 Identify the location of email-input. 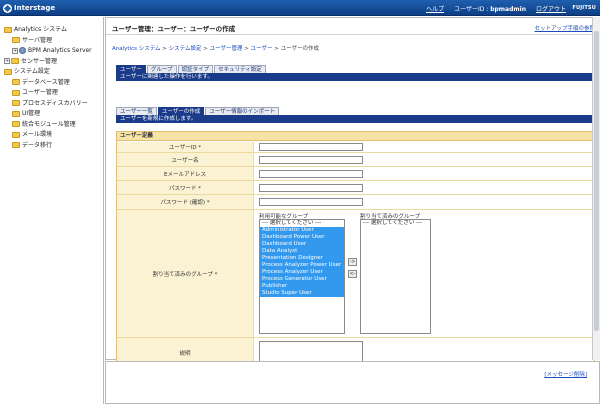
(311, 174).